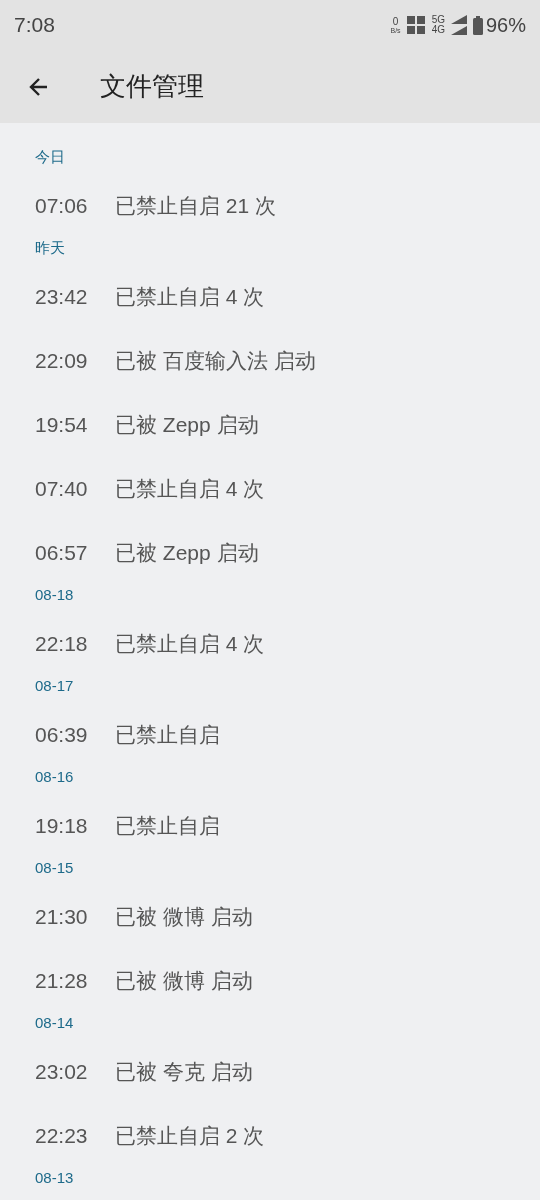  What do you see at coordinates (54, 1023) in the screenshot?
I see `date-header: 08-14` at bounding box center [54, 1023].